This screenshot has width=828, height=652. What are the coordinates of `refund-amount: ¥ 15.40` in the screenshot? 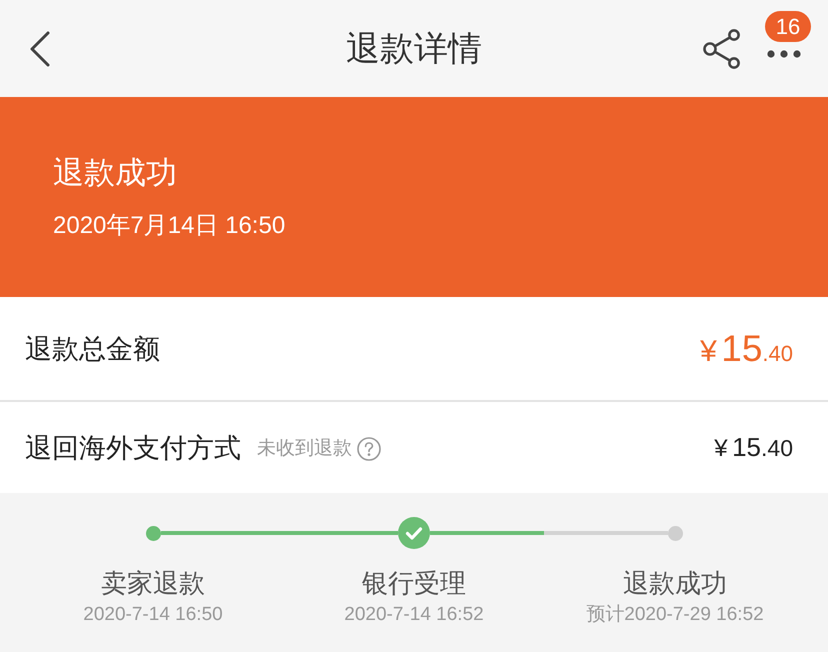 It's located at (753, 447).